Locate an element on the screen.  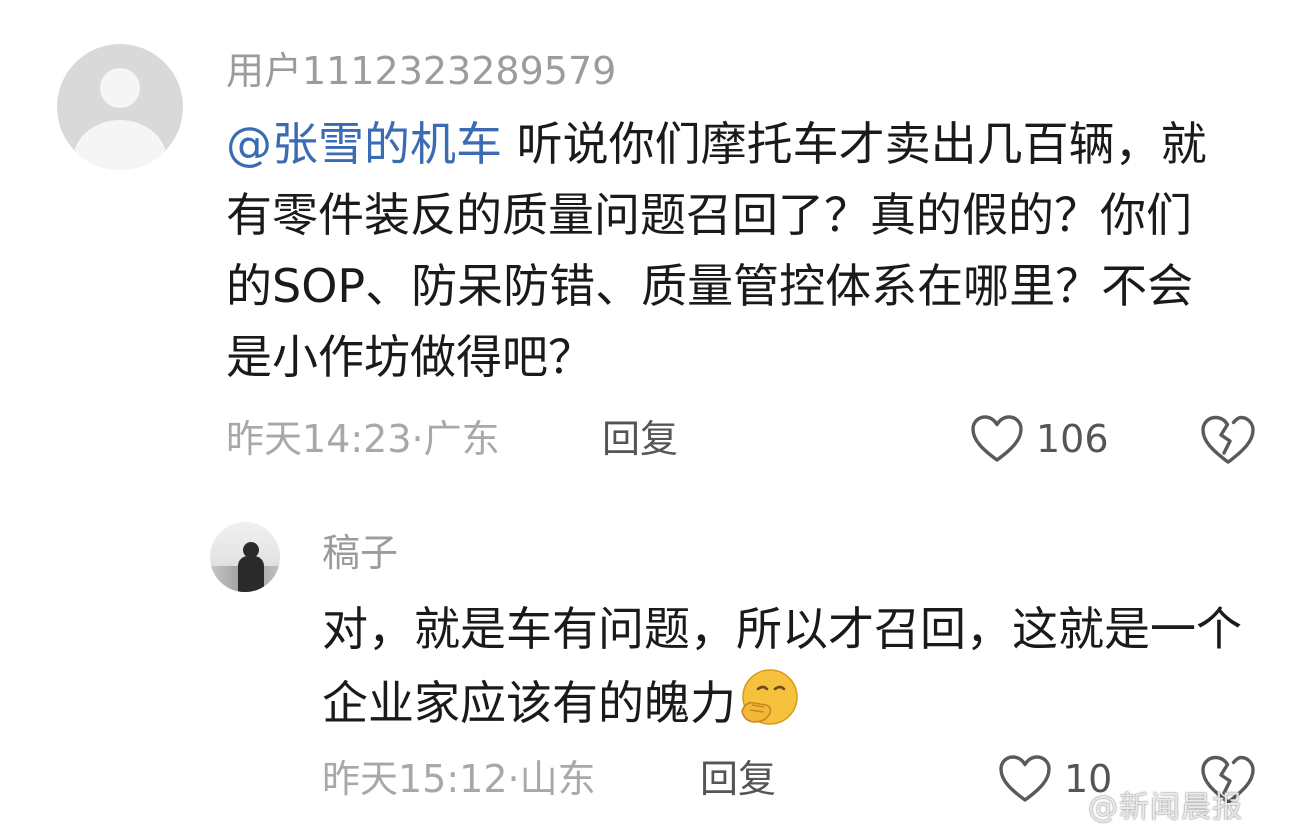
comment-username: 用户1112323289579 is located at coordinates (421, 71).